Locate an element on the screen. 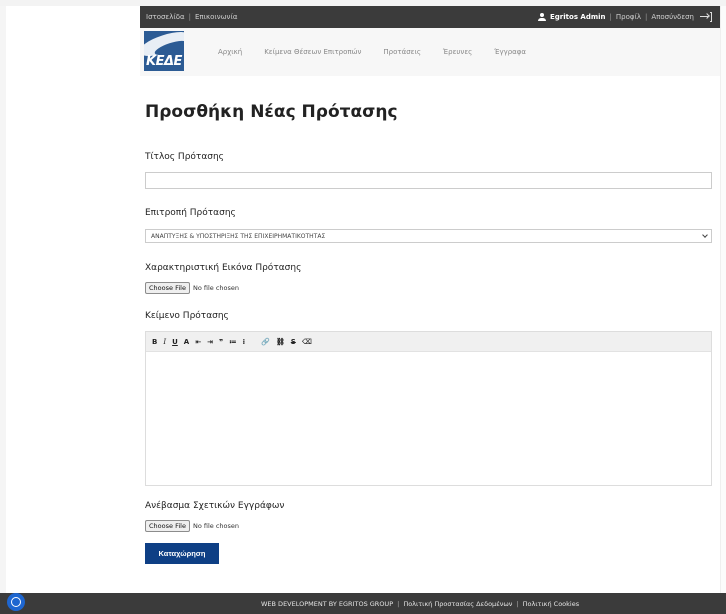 The image size is (726, 614). footer-credit-link: WEB DEVELOPMENT BY EGRITOS GROUP is located at coordinates (327, 604).